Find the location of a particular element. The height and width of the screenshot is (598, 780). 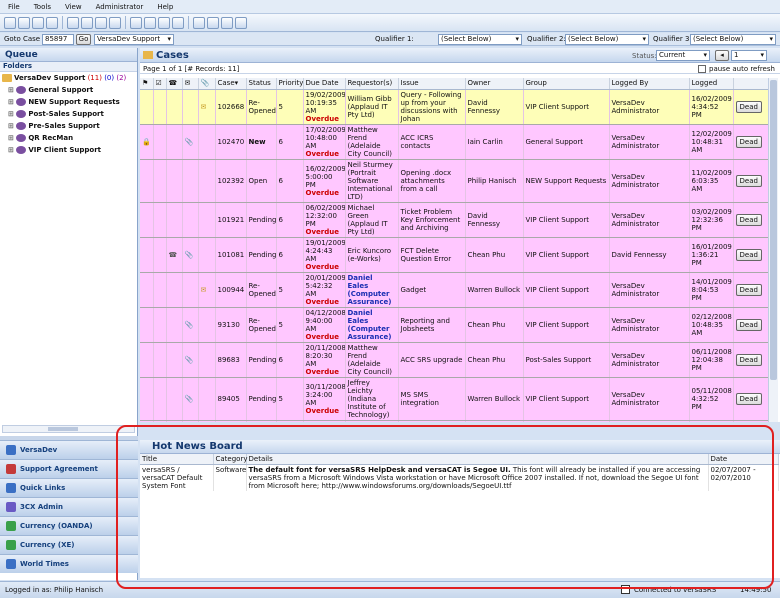

settings-icon is located at coordinates (115, 22).